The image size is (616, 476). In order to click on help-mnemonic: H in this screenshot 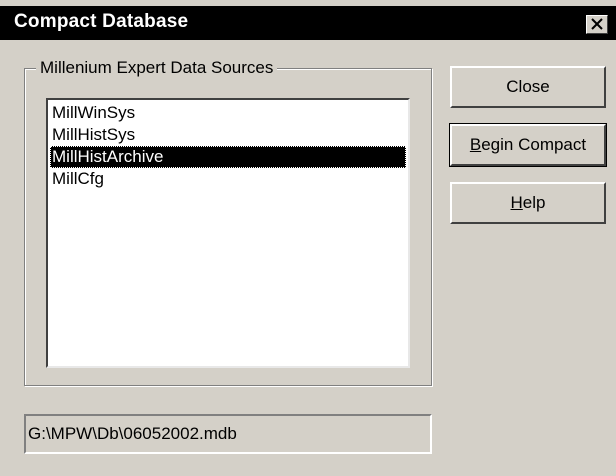, I will do `click(516, 202)`.